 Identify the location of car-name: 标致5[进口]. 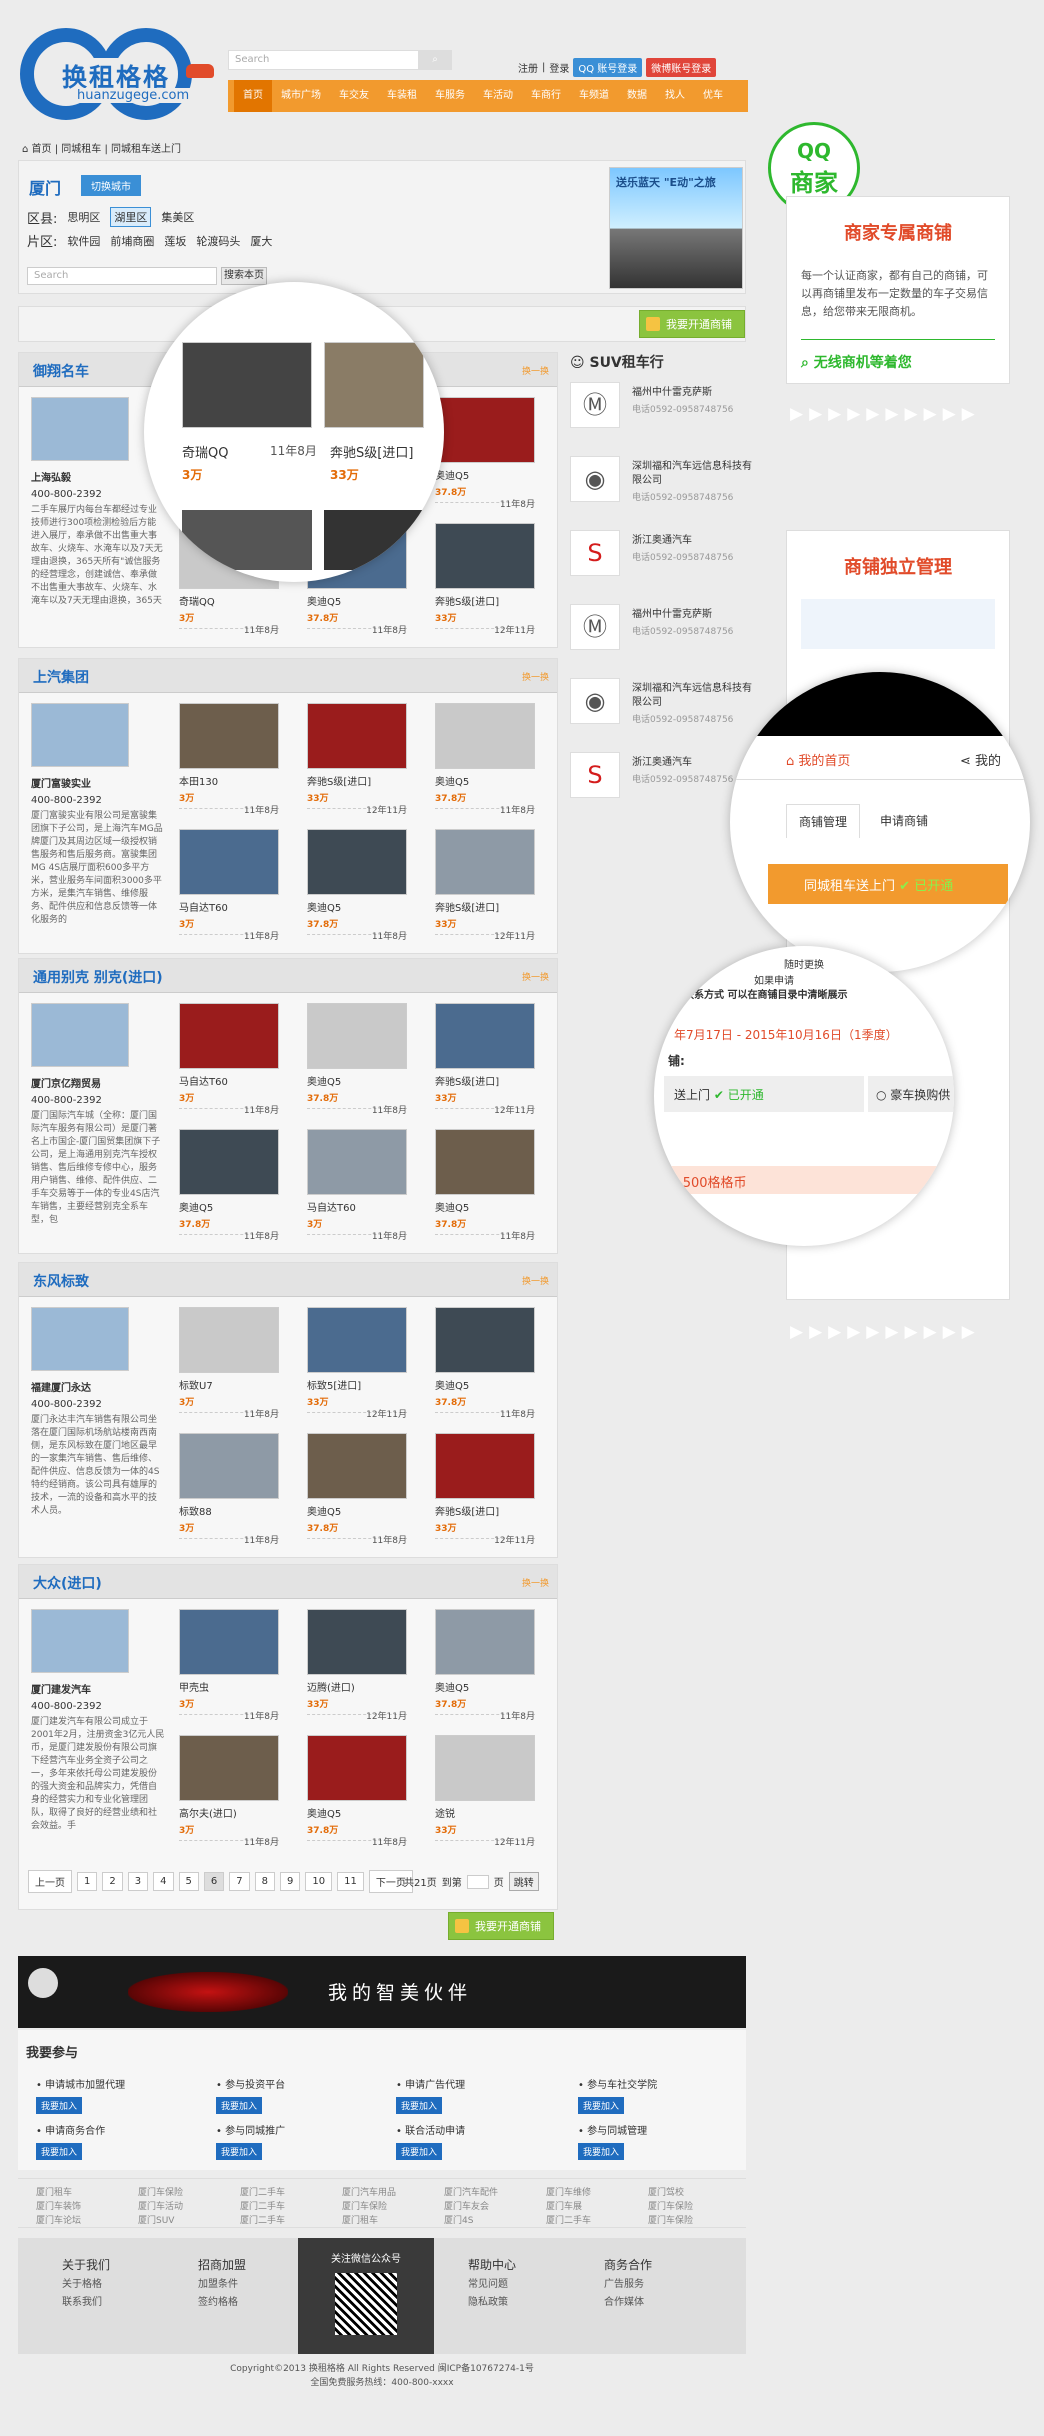
(357, 1384).